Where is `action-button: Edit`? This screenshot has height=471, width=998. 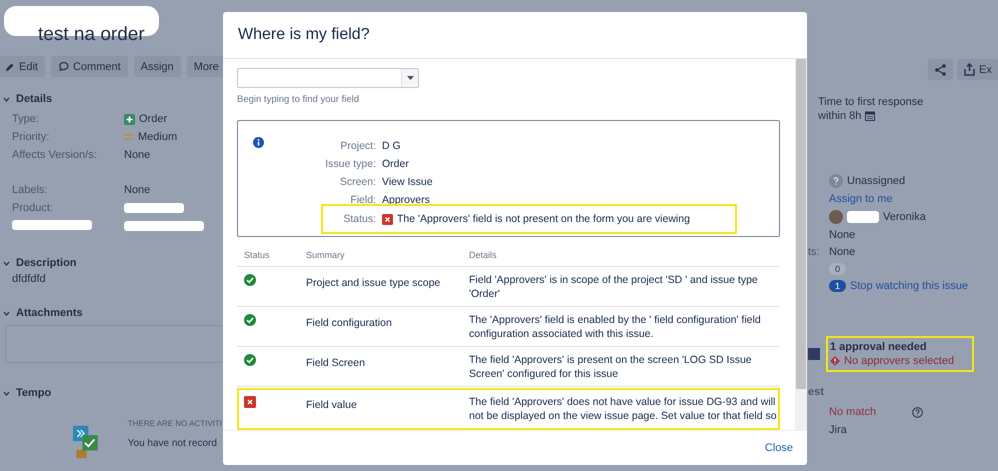 action-button: Edit is located at coordinates (22, 66).